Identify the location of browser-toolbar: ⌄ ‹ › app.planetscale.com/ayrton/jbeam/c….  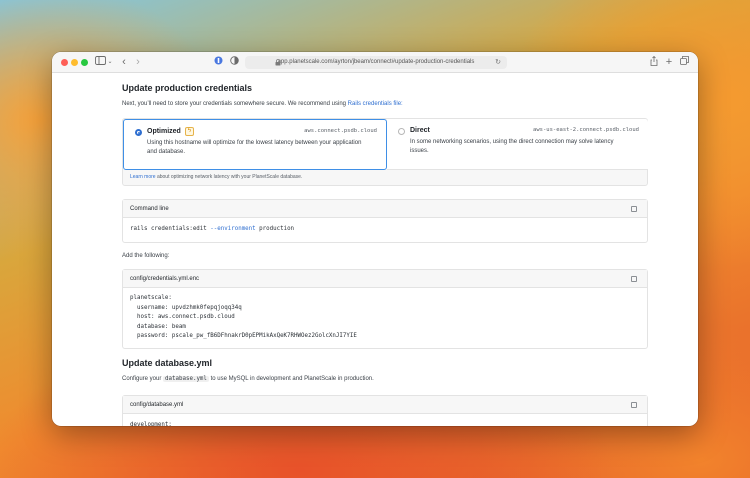
(375, 62).